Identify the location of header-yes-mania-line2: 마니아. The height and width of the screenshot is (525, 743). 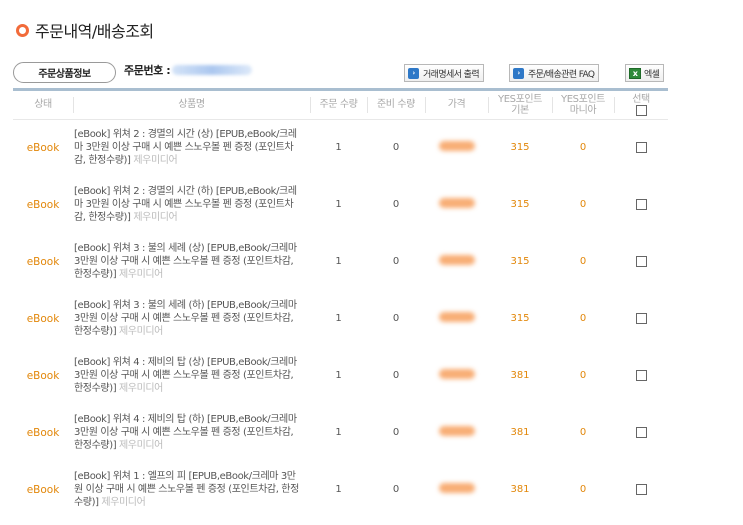
(583, 110).